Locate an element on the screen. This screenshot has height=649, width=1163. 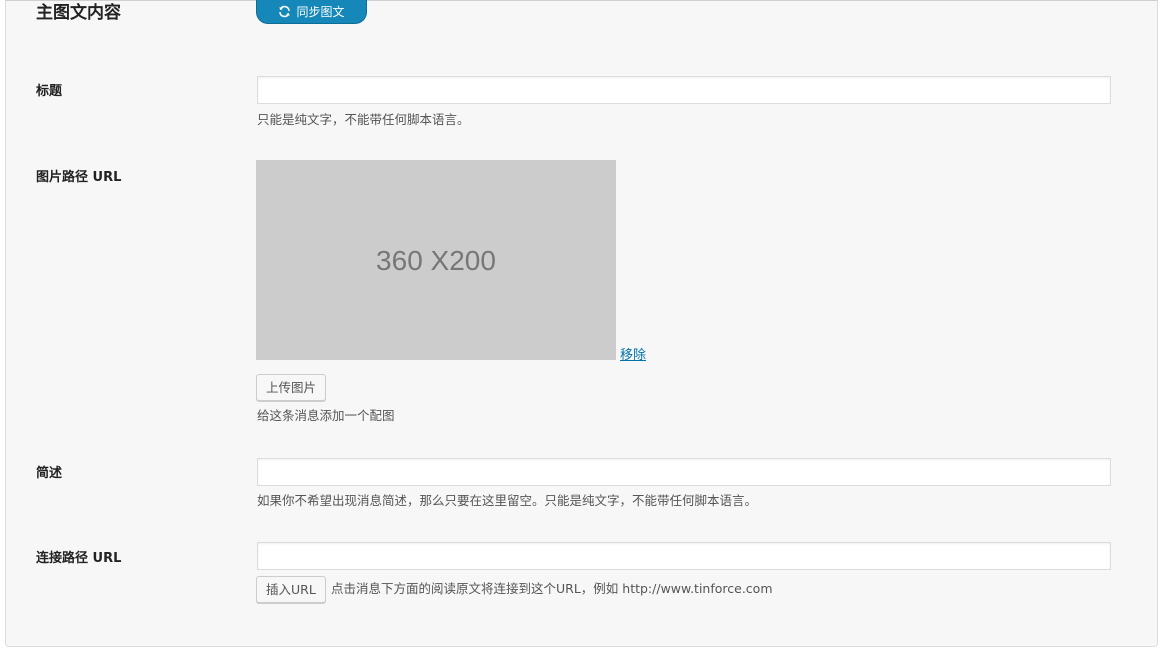
insert-url-button: 插入URL is located at coordinates (291, 589).